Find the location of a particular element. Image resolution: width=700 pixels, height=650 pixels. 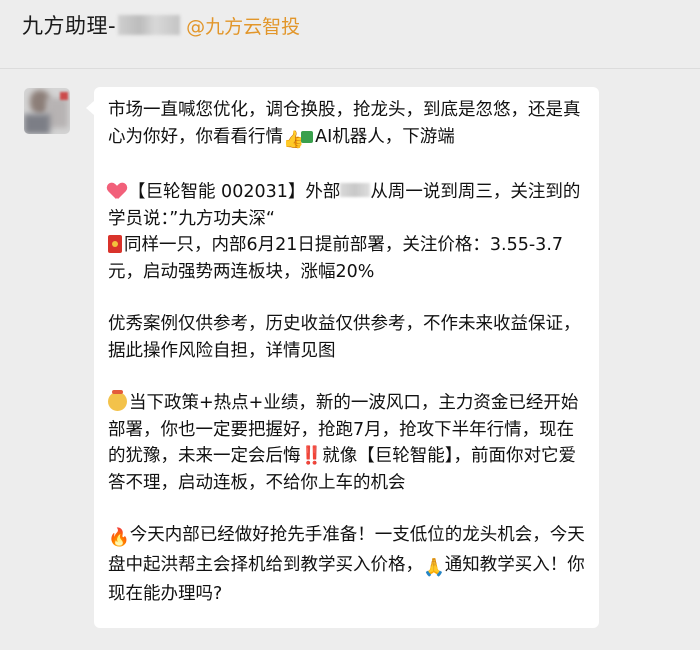

corp-tag: @九方云智投 is located at coordinates (243, 26).